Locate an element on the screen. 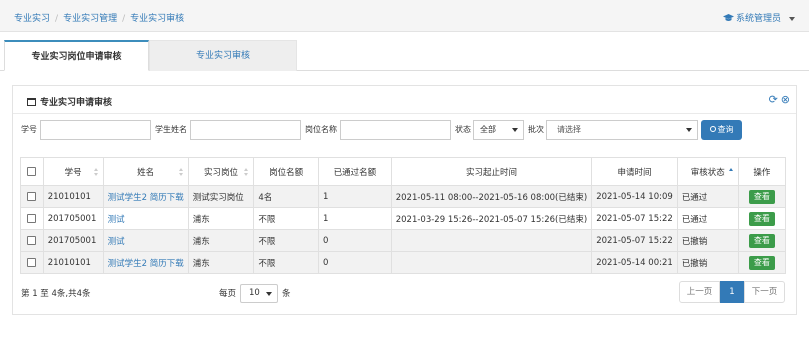 Image resolution: width=809 pixels, height=348 pixels. cell-period is located at coordinates (491, 240).